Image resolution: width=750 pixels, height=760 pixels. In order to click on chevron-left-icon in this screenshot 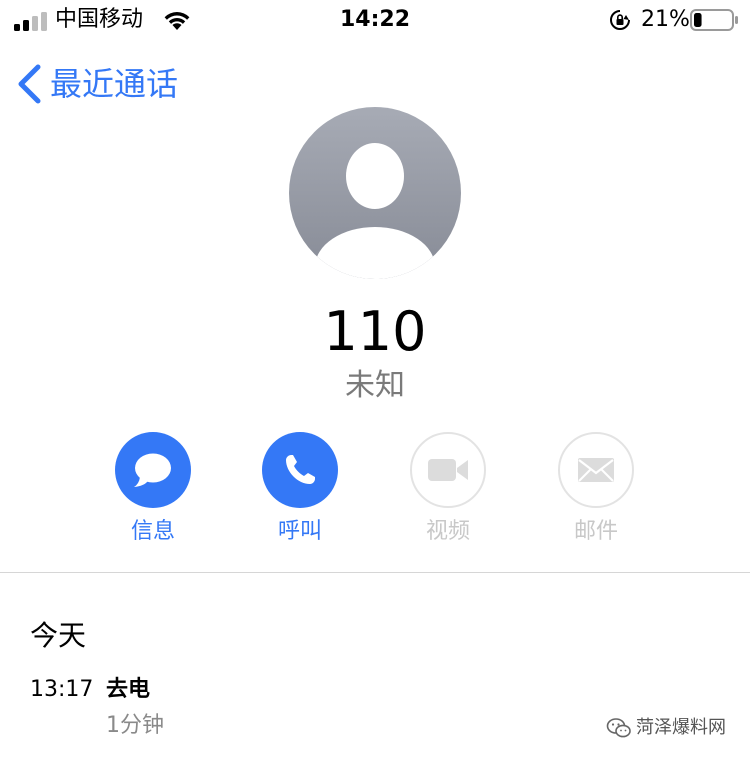, I will do `click(29, 84)`.